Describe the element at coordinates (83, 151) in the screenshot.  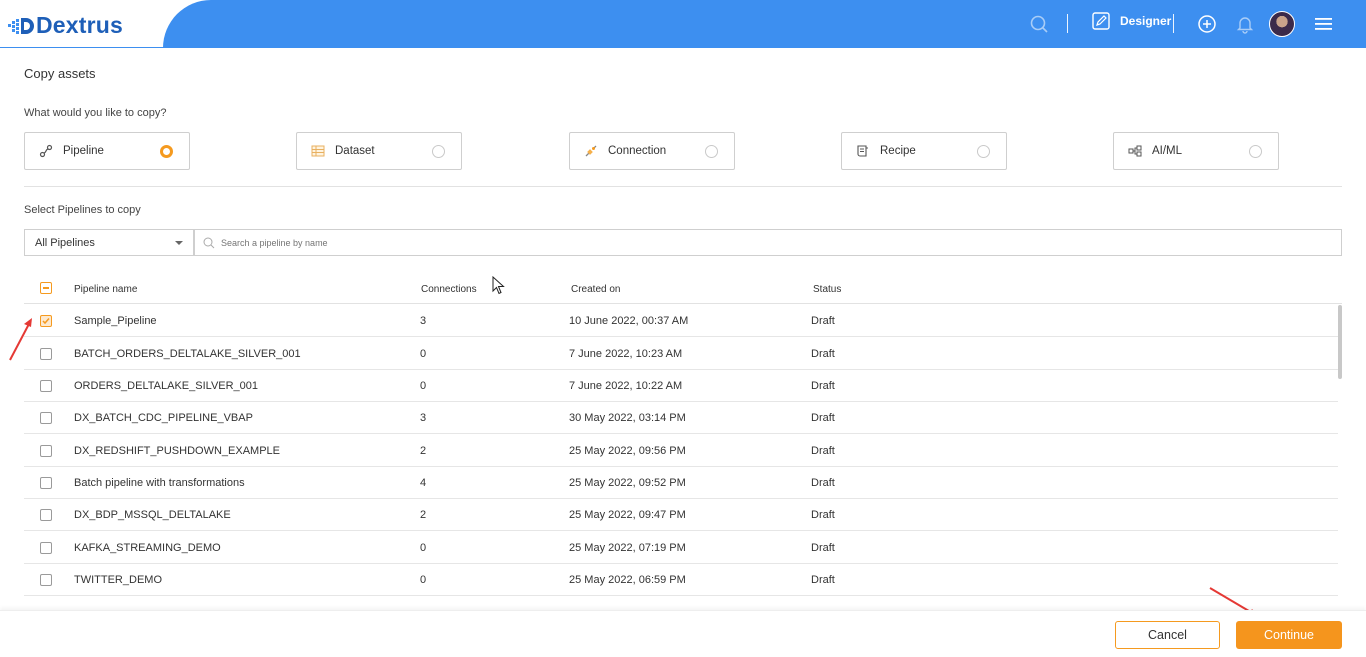
I see `asset-option-label: Pipeline` at that location.